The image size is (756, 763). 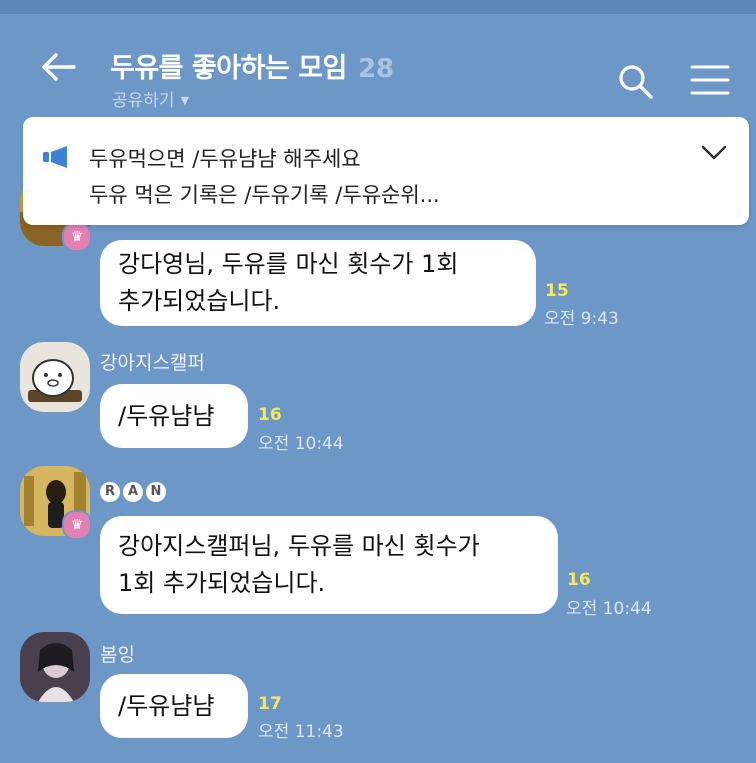 What do you see at coordinates (378, 7) in the screenshot?
I see `status-bar` at bounding box center [378, 7].